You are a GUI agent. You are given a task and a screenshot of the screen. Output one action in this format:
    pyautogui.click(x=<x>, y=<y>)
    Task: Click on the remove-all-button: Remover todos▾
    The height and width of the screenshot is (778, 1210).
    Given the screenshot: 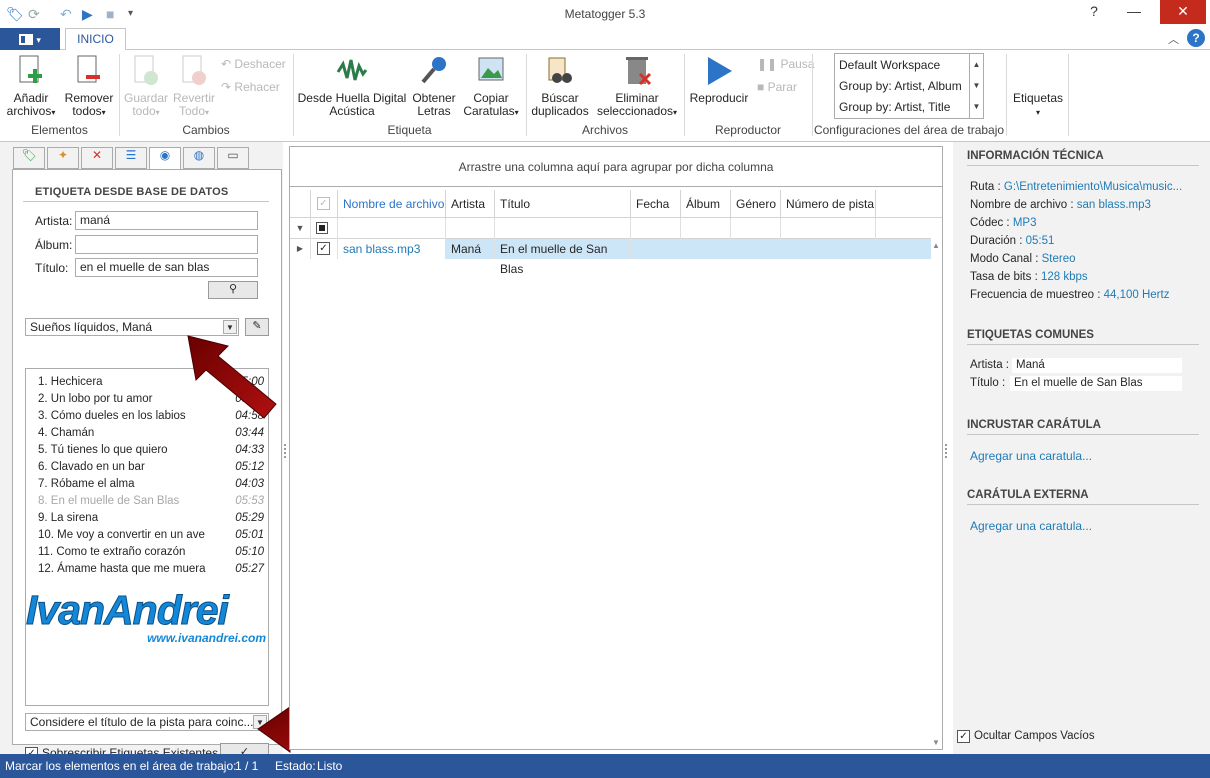 What is the action you would take?
    pyautogui.click(x=89, y=86)
    